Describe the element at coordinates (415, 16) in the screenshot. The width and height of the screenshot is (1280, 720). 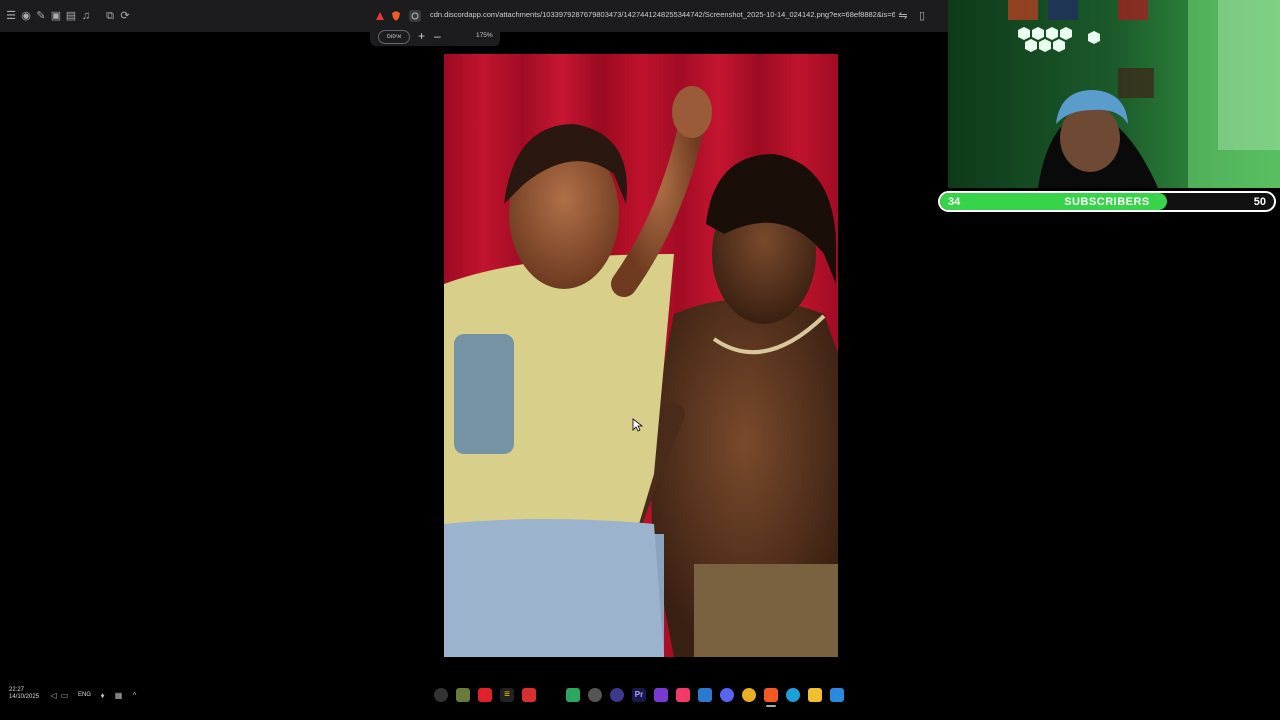
I see `site-info-icon` at that location.